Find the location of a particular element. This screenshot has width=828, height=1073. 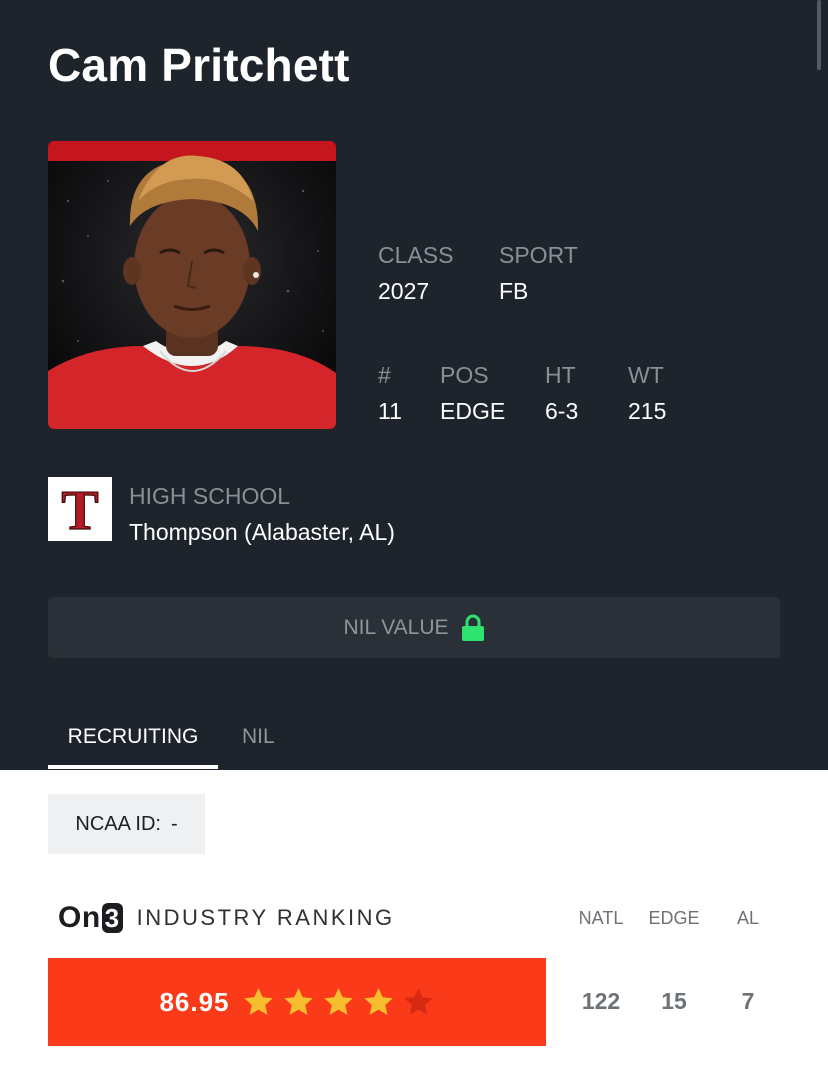

tab-active-underline is located at coordinates (133, 767).